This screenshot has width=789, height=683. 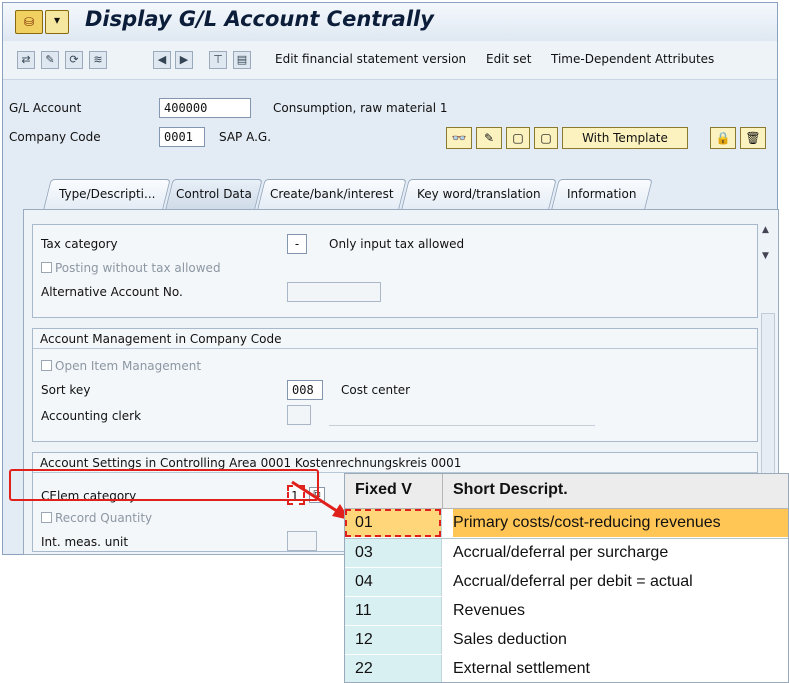 What do you see at coordinates (566, 611) in the screenshot?
I see `dropdown-row: 11 Revenues` at bounding box center [566, 611].